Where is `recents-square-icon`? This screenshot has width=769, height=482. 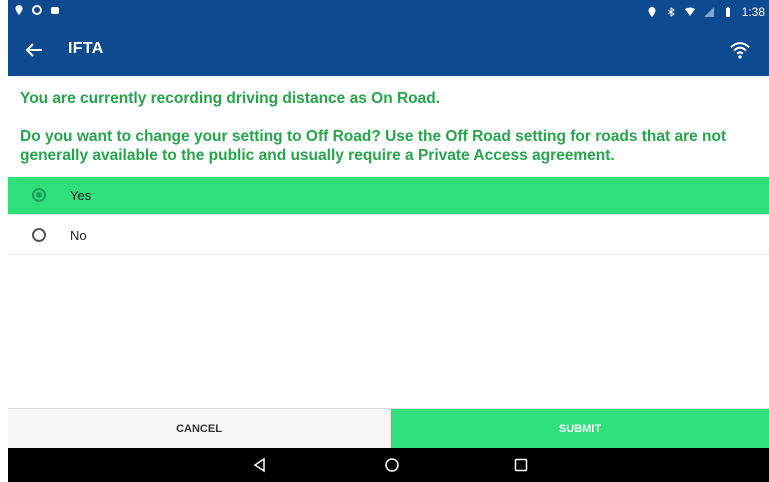 recents-square-icon is located at coordinates (521, 465).